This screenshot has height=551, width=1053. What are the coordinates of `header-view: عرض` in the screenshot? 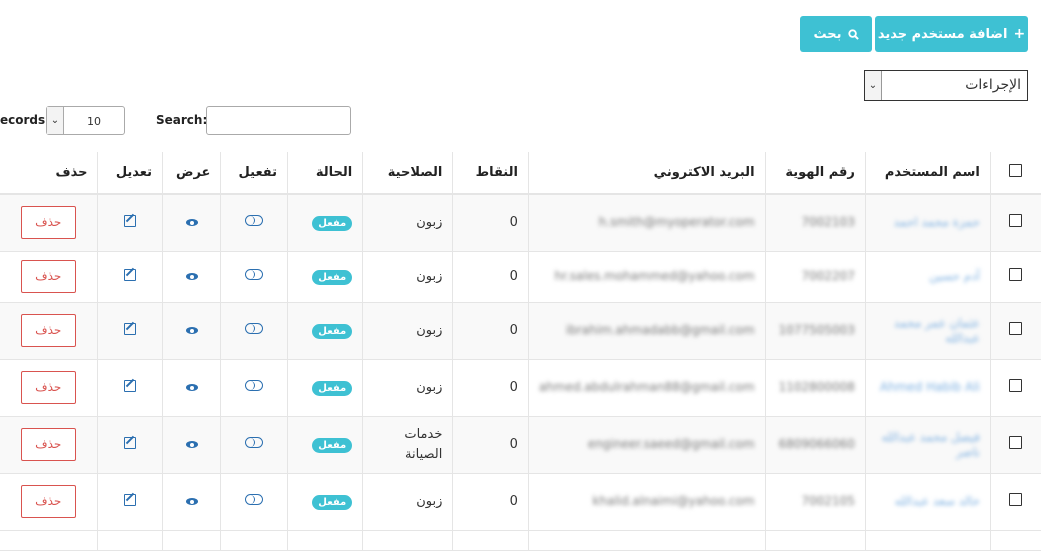 It's located at (191, 173).